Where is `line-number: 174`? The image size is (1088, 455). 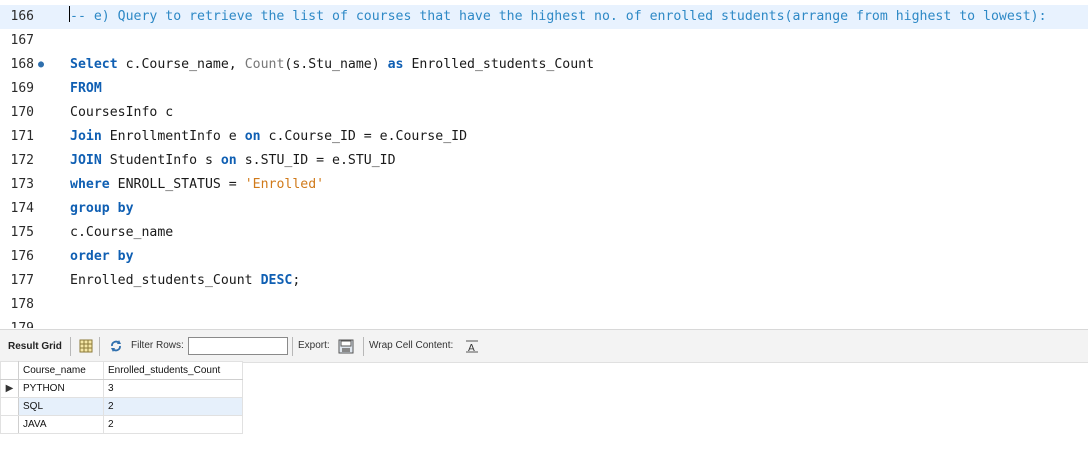
line-number: 174 is located at coordinates (22, 208).